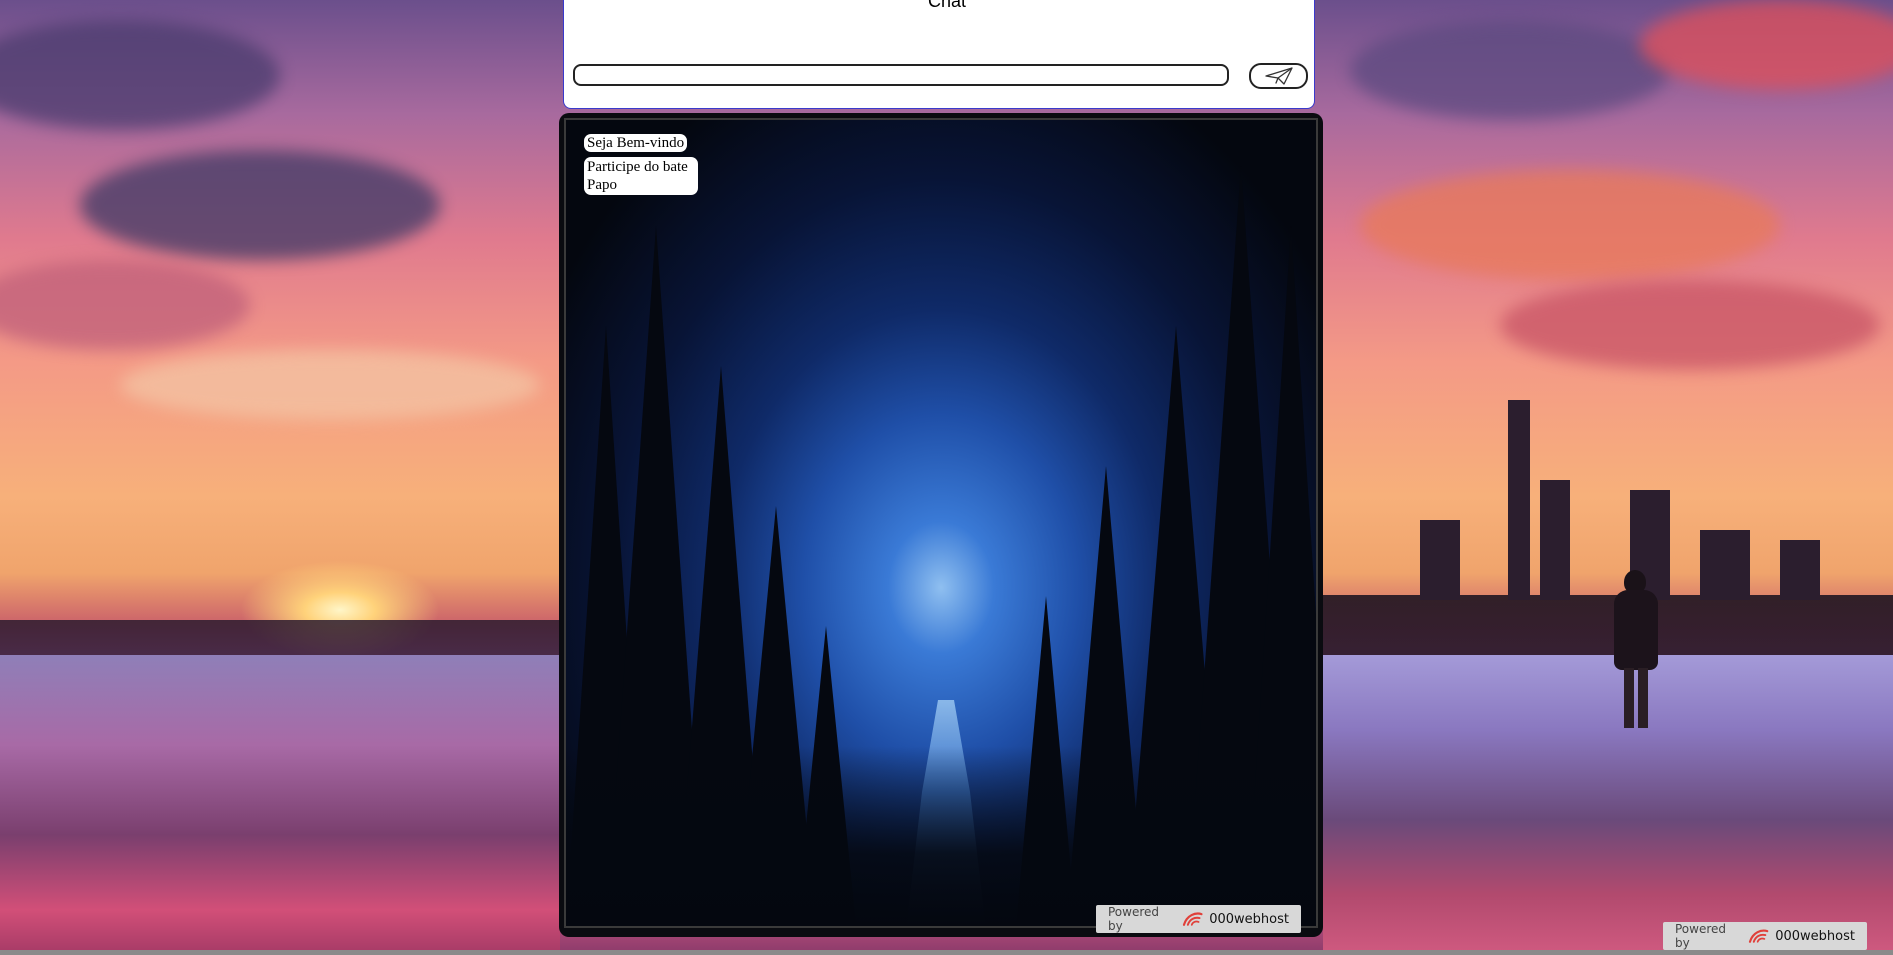 The width and height of the screenshot is (1893, 955). Describe the element at coordinates (636, 143) in the screenshot. I see `chat-message: Seja Bem-vindo` at that location.